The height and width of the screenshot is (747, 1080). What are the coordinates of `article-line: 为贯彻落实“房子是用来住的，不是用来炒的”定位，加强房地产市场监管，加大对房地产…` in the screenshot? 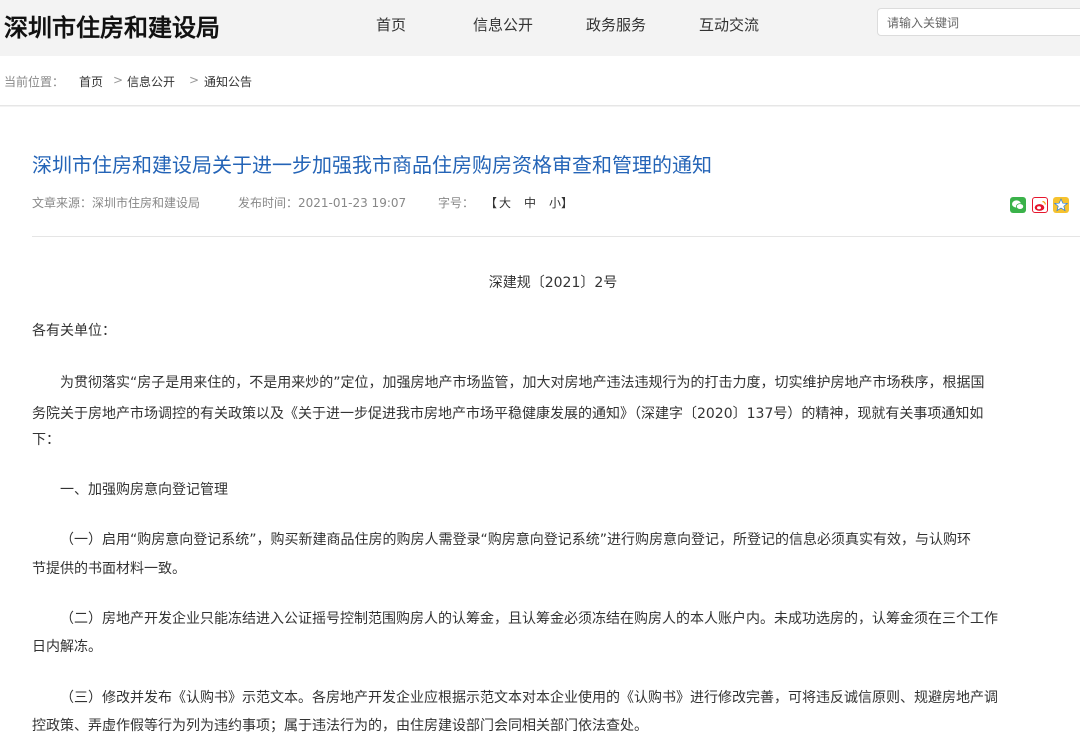 It's located at (522, 383).